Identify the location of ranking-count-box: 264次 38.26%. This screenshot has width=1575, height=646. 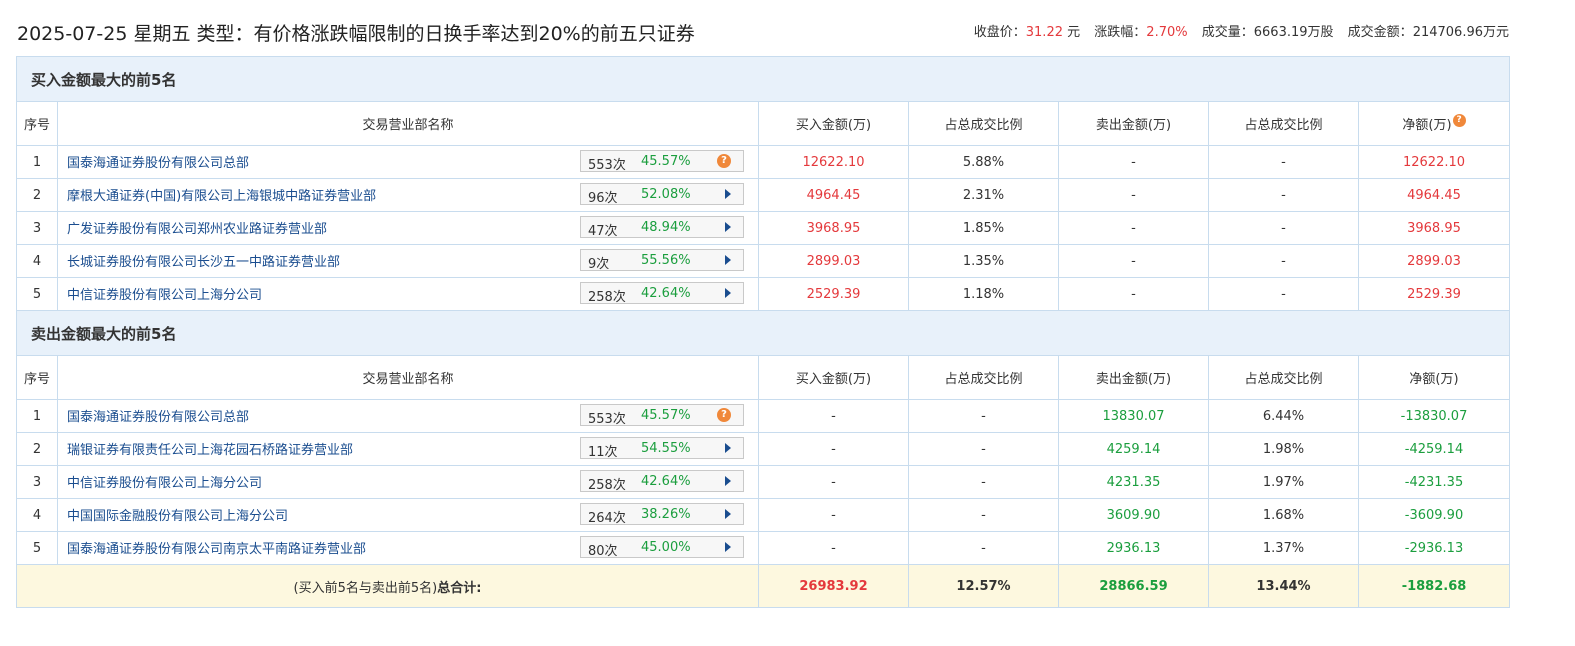
(662, 514).